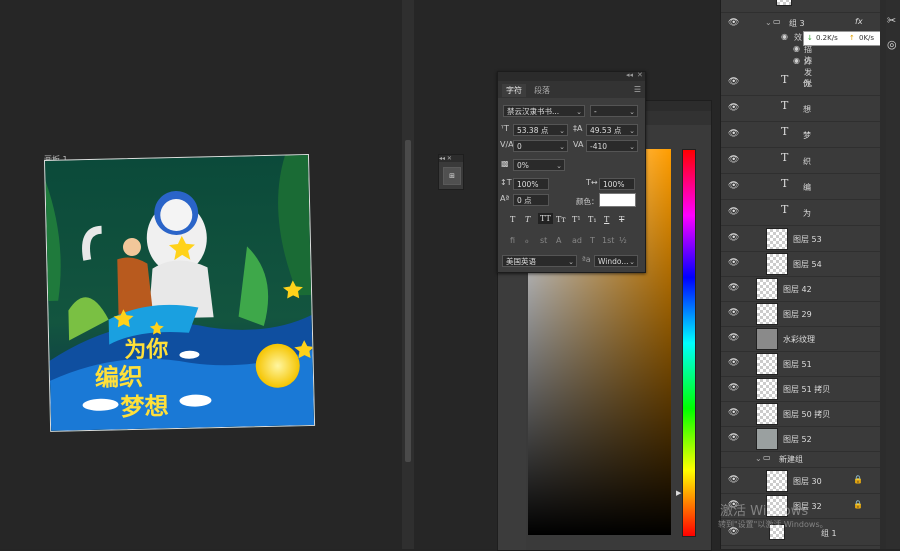 The width and height of the screenshot is (900, 551). Describe the element at coordinates (577, 240) in the screenshot. I see `stylistic-alternates-button: ad` at that location.